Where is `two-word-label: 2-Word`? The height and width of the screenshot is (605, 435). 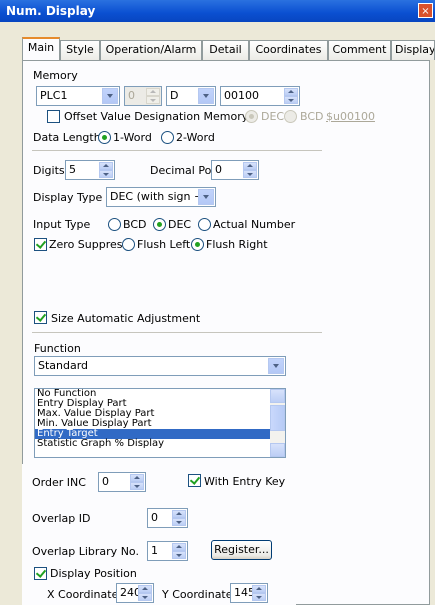
two-word-label: 2-Word is located at coordinates (195, 137).